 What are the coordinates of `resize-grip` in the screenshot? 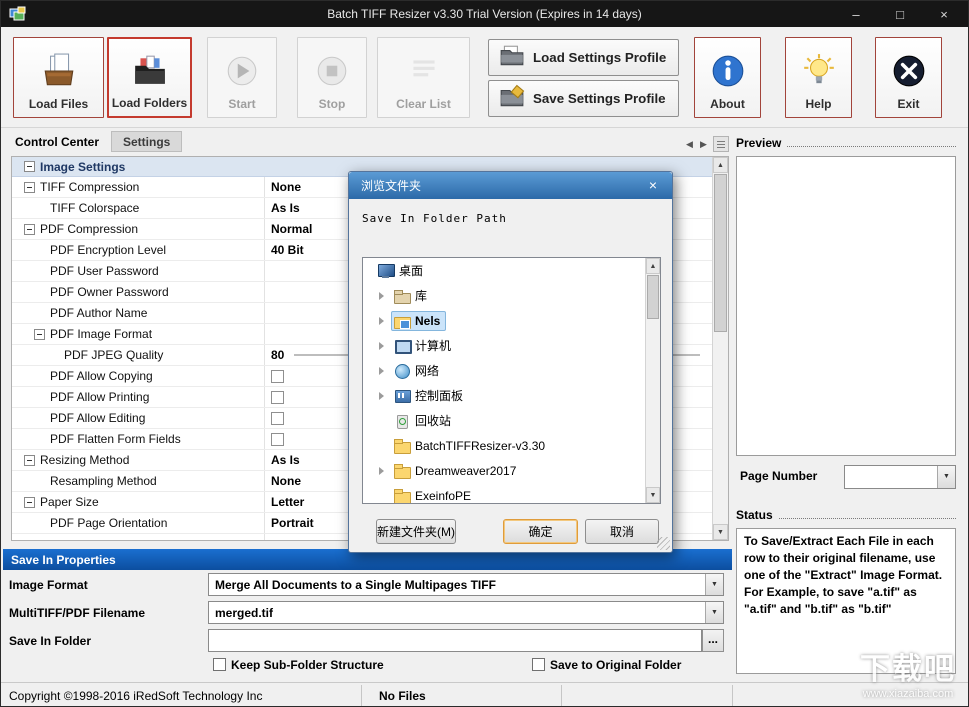 It's located at (663, 543).